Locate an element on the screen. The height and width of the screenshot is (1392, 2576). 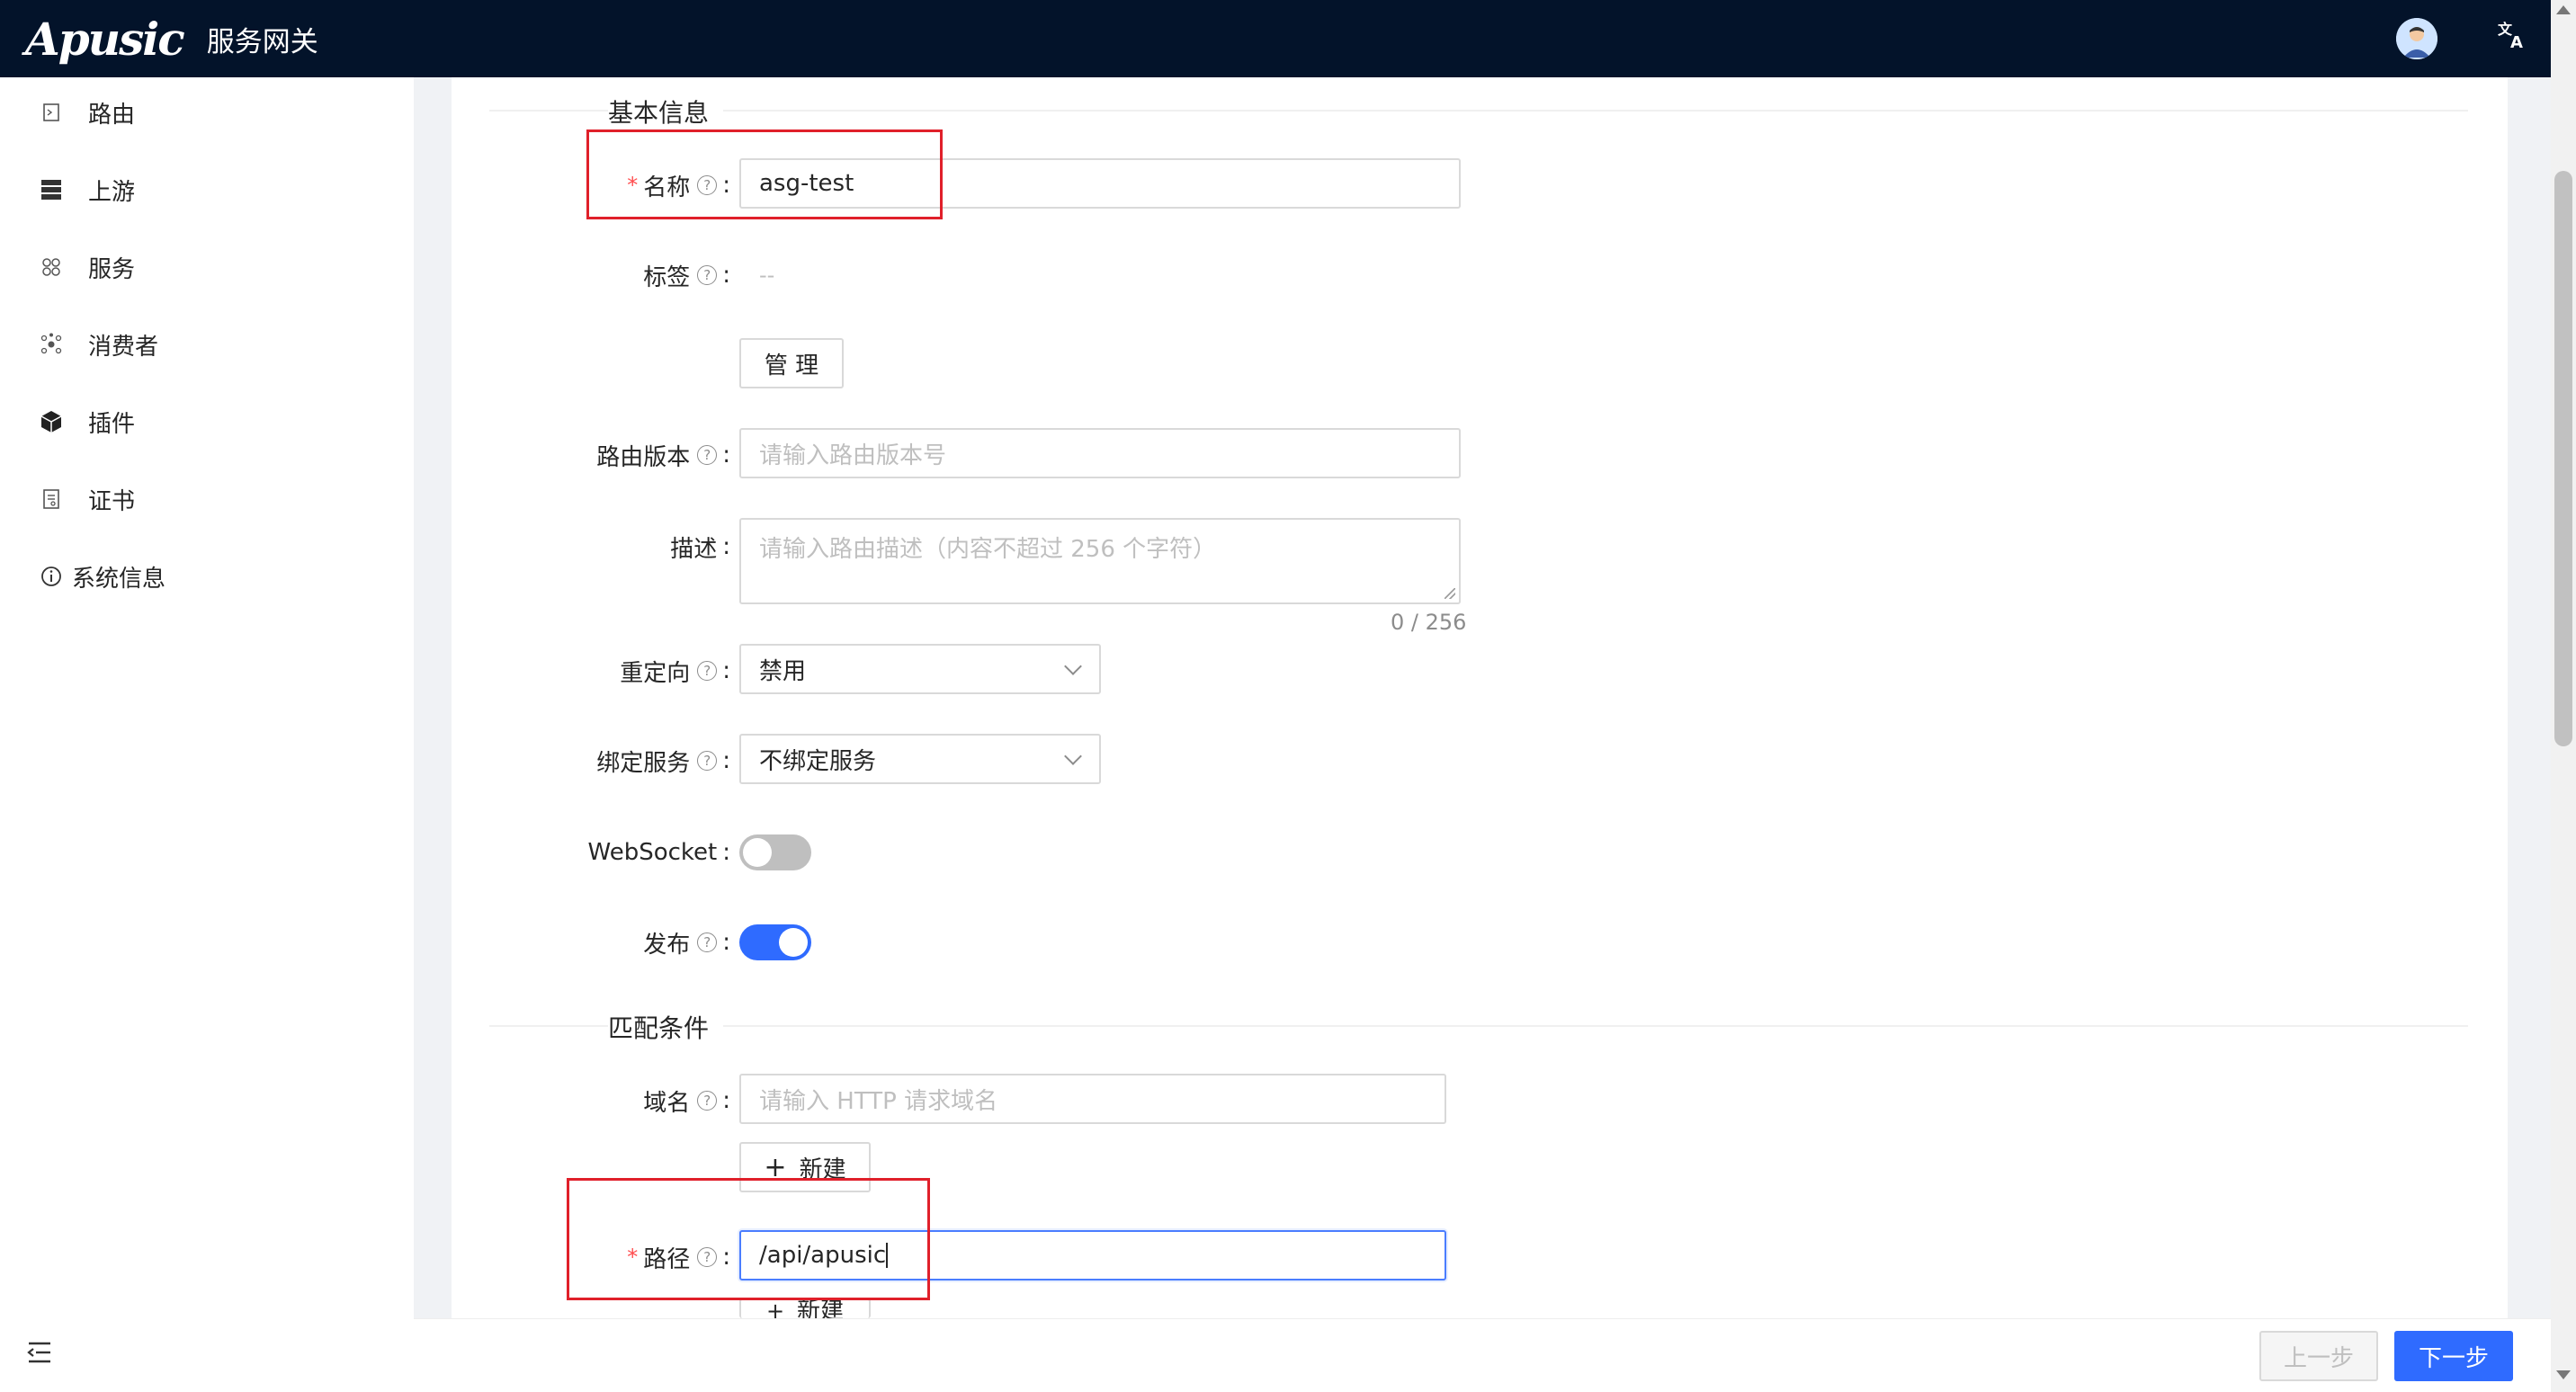
previous-step-button: 上一步 is located at coordinates (2318, 1356).